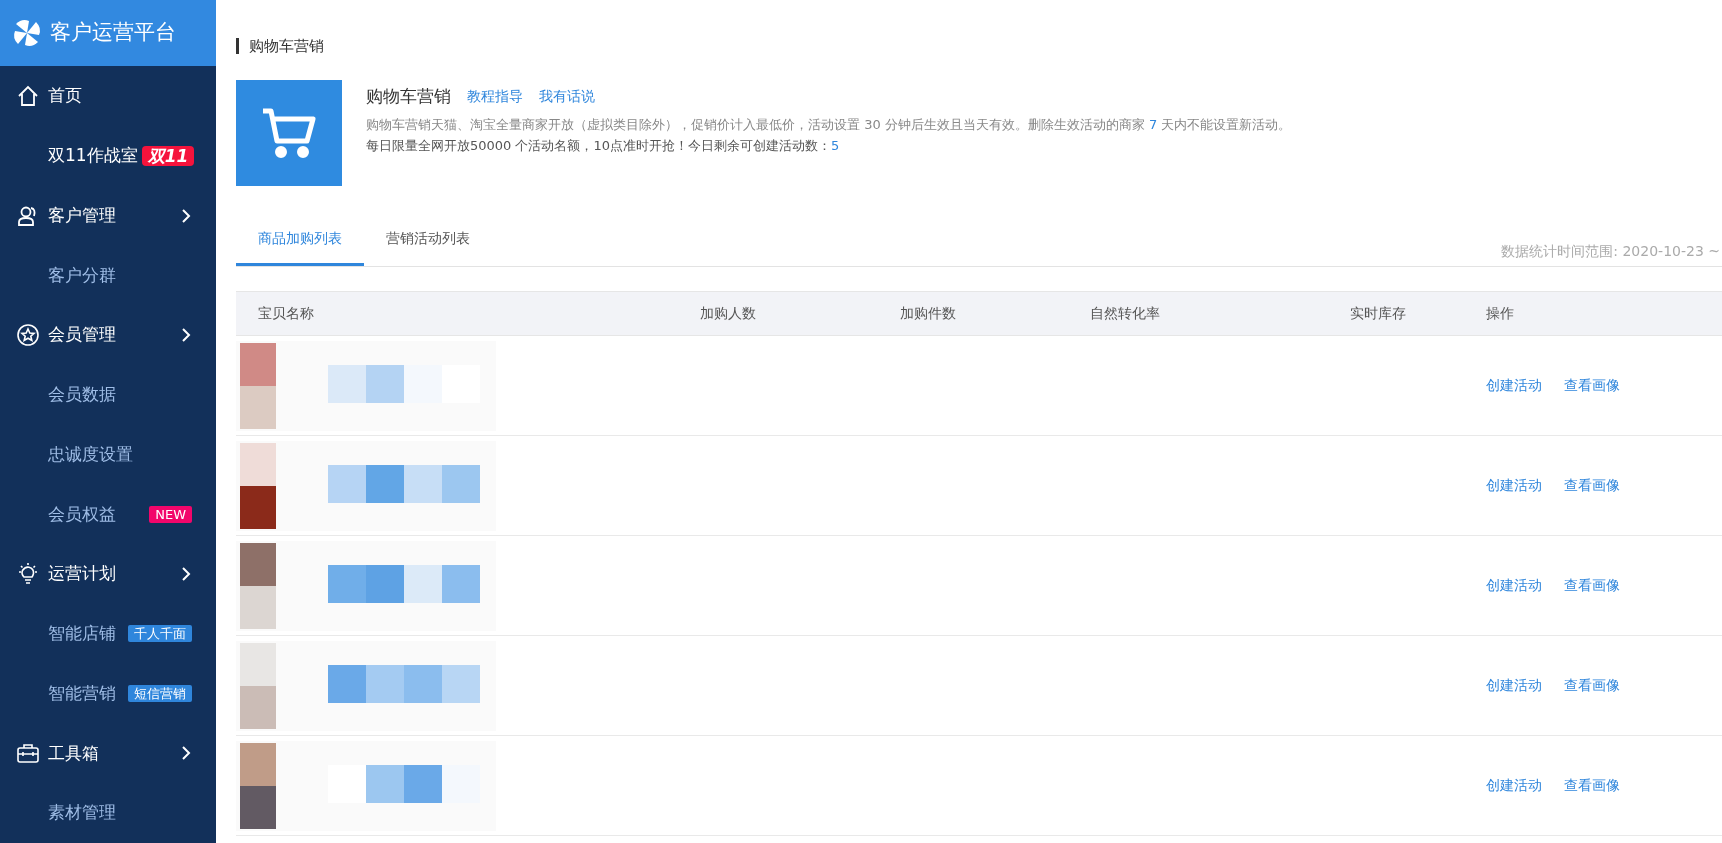 The image size is (1722, 843). I want to click on sidebar-badge: NEW, so click(170, 514).